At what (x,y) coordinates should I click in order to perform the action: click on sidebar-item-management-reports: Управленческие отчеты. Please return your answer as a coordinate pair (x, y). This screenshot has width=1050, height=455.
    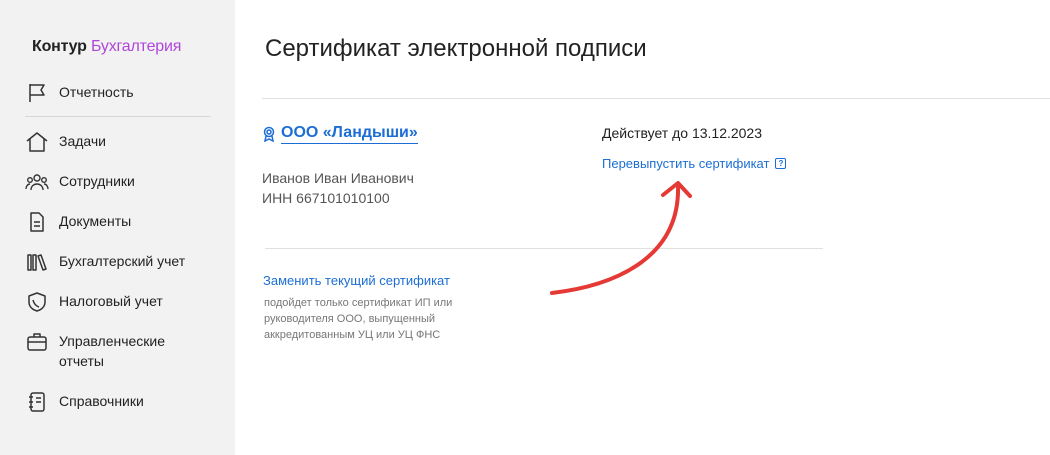
    Looking at the image, I should click on (120, 350).